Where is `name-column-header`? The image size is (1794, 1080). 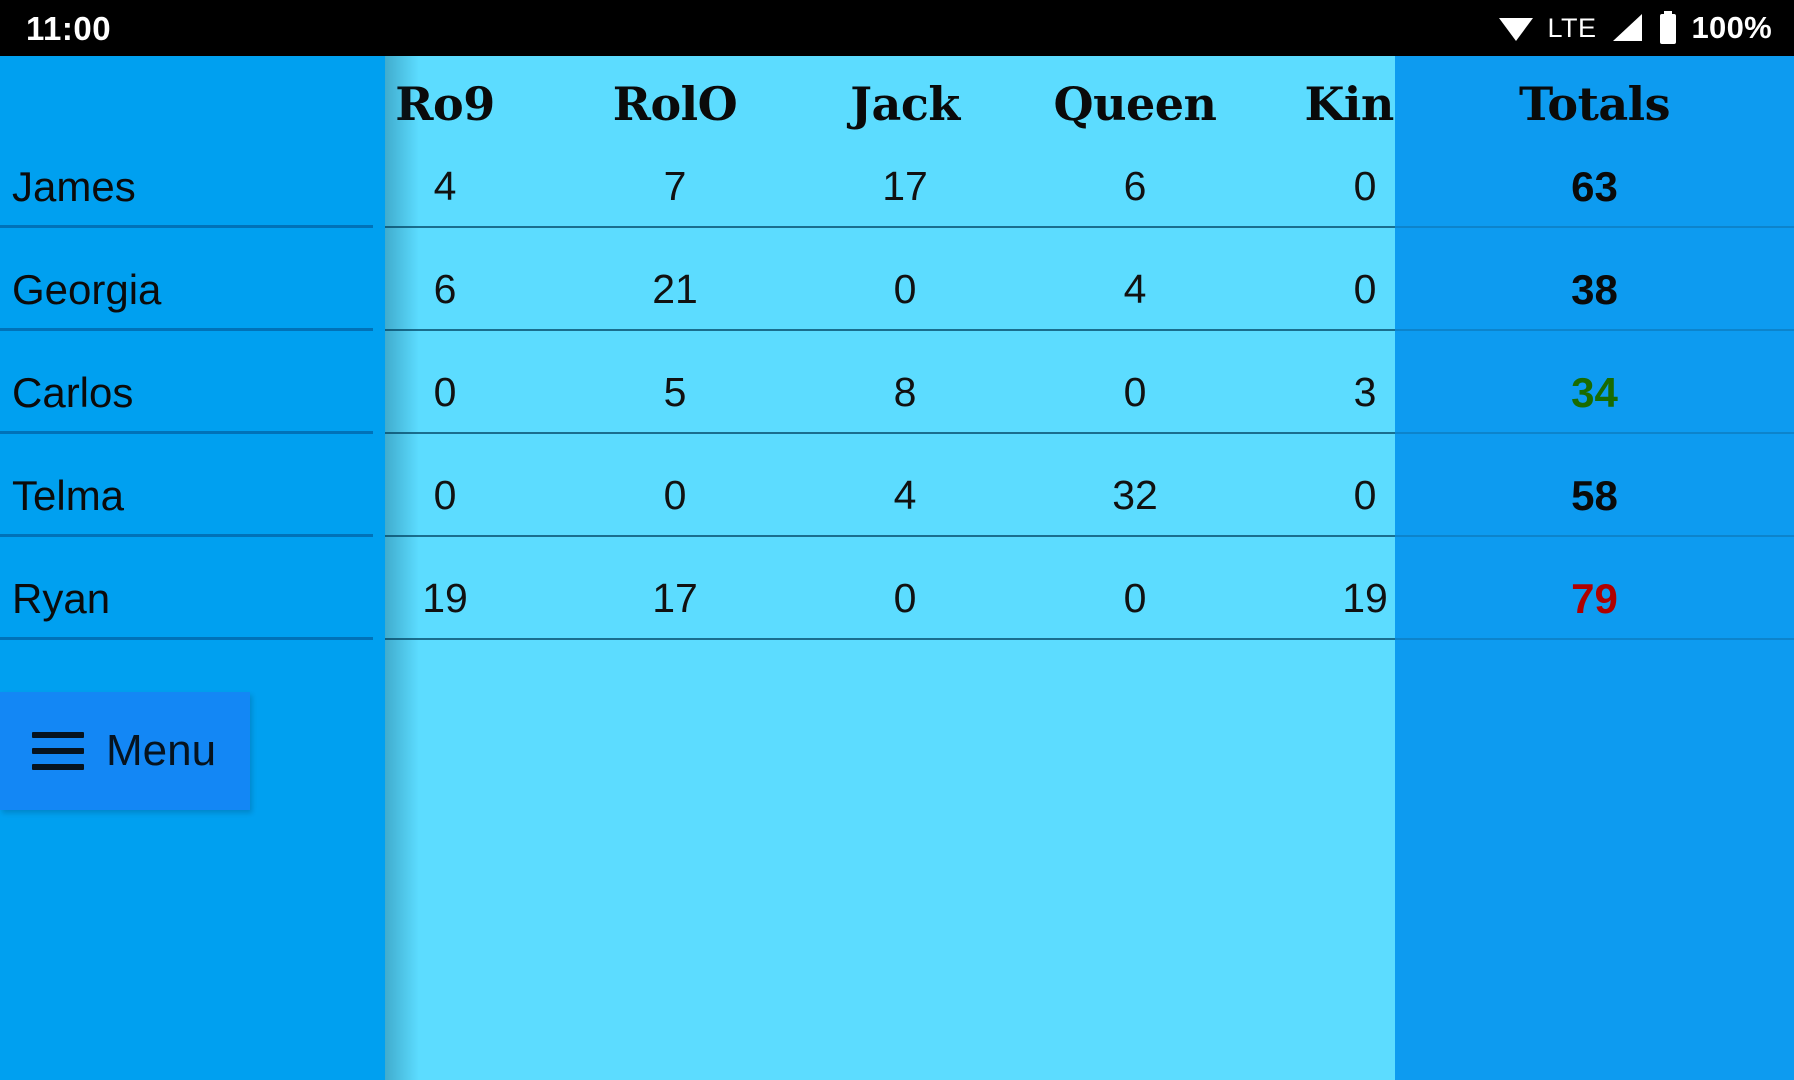
name-column-header is located at coordinates (192, 103).